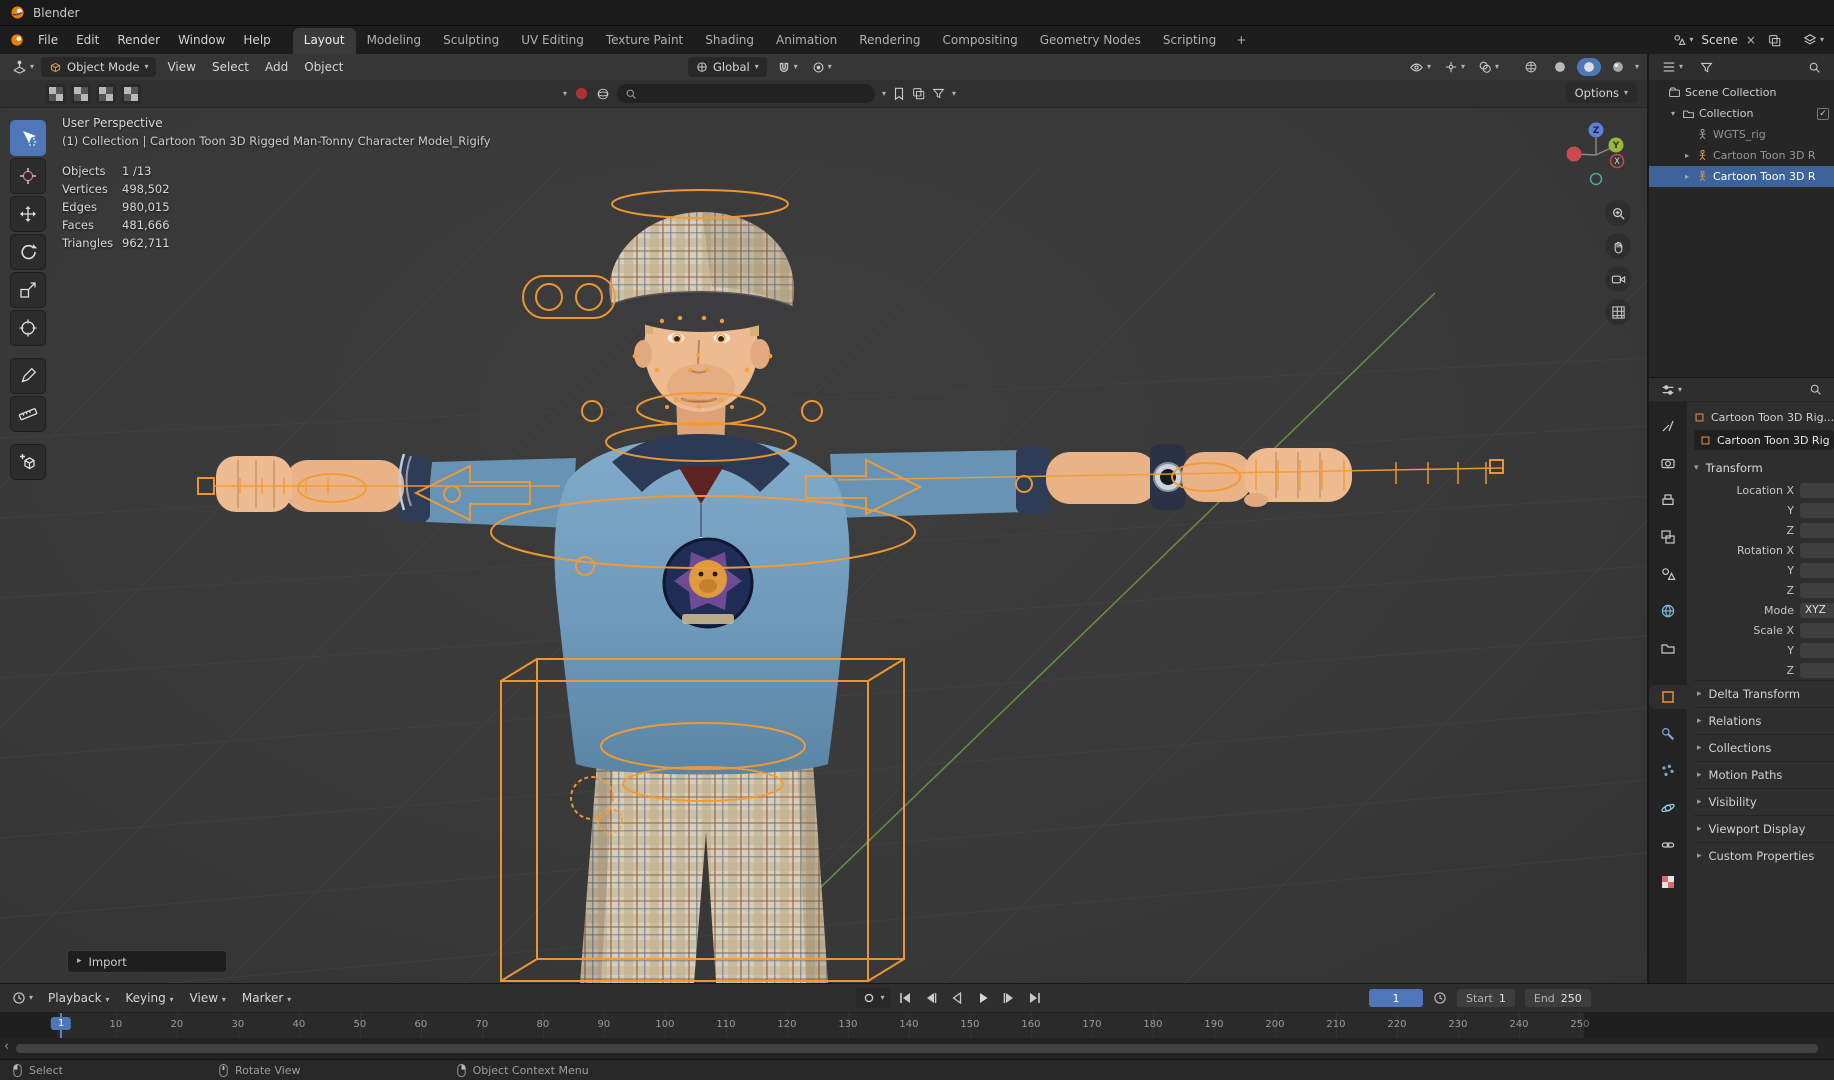 The height and width of the screenshot is (1080, 1834). What do you see at coordinates (28, 252) in the screenshot?
I see `tool-rotate` at bounding box center [28, 252].